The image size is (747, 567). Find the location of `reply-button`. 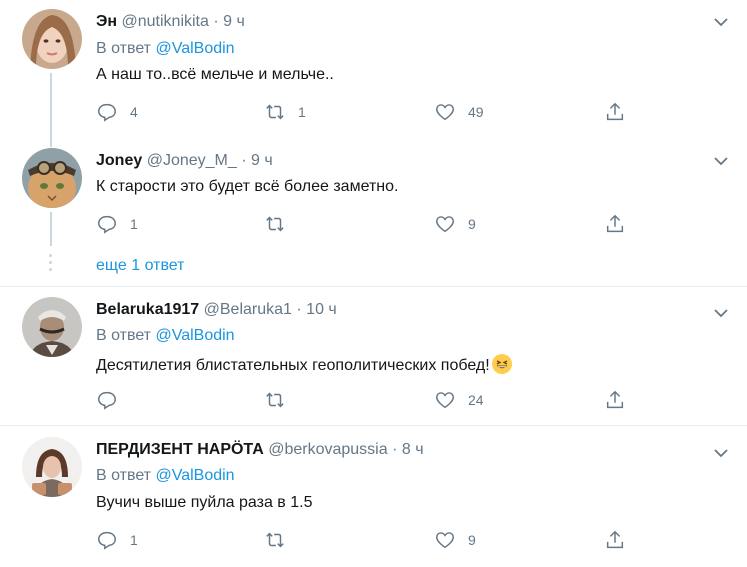

reply-button is located at coordinates (107, 400).